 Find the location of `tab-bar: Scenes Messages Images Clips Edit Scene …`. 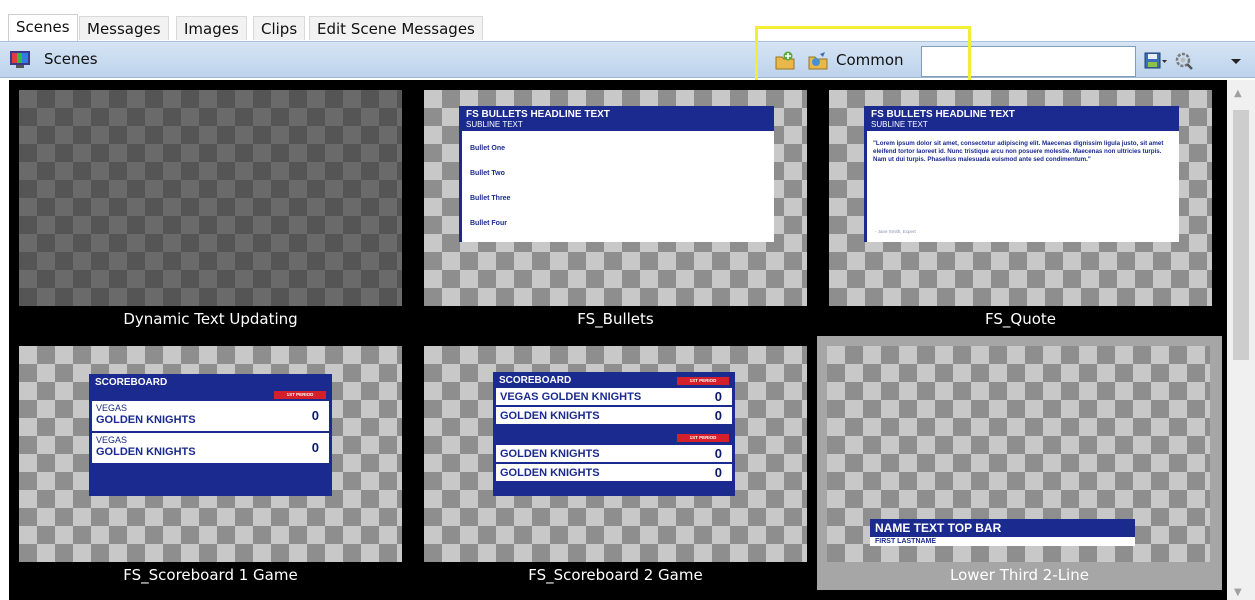

tab-bar: Scenes Messages Images Clips Edit Scene … is located at coordinates (627, 20).